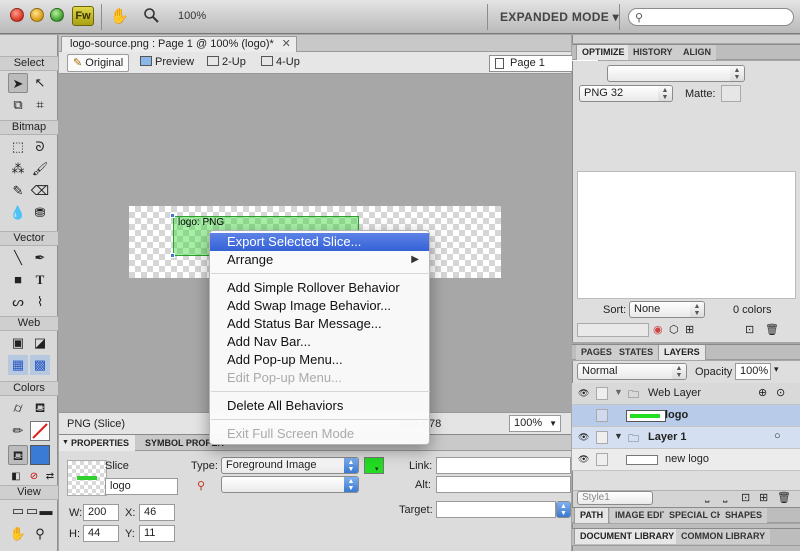 Image resolution: width=800 pixels, height=551 pixels. Describe the element at coordinates (17, 15) in the screenshot. I see `window-close-button` at that location.